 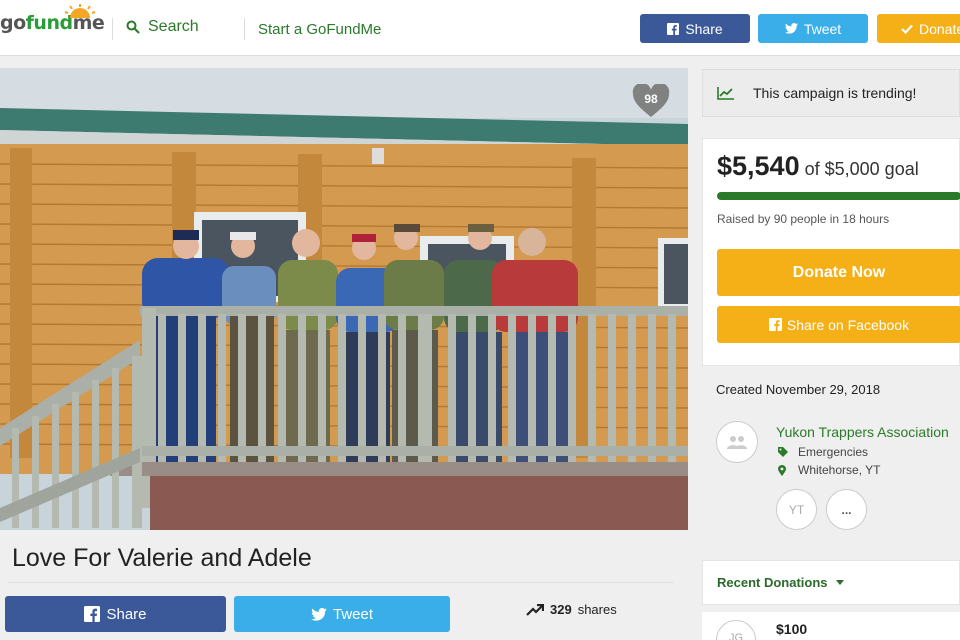 I want to click on header-tweet-button: Tweet, so click(x=813, y=28).